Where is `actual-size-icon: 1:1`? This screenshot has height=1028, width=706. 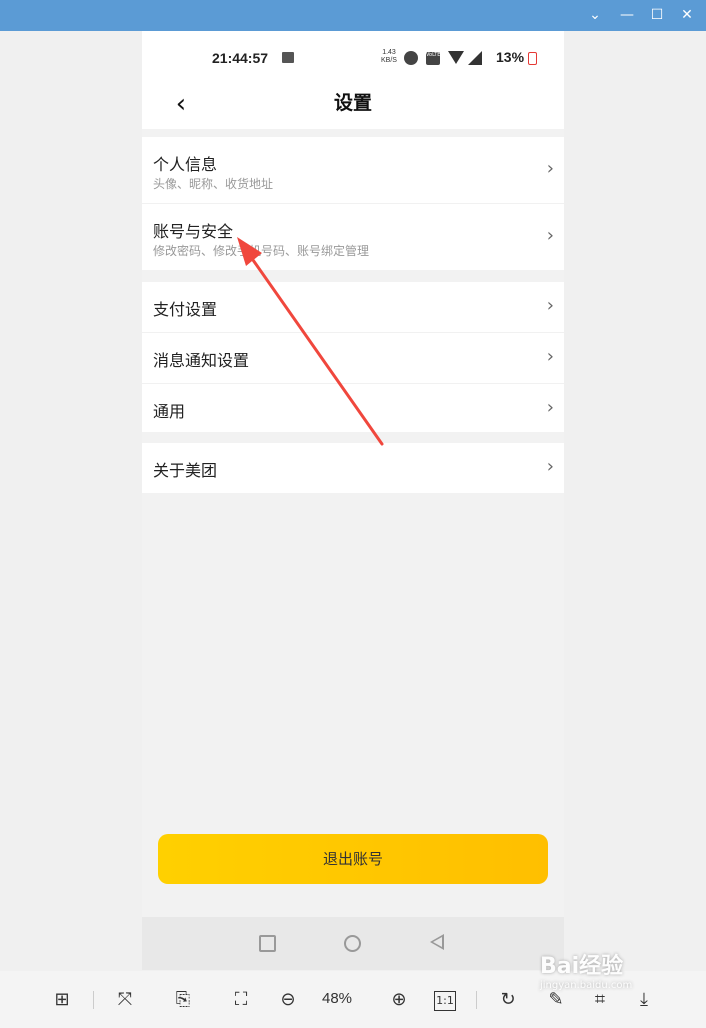
actual-size-icon: 1:1 is located at coordinates (445, 1001).